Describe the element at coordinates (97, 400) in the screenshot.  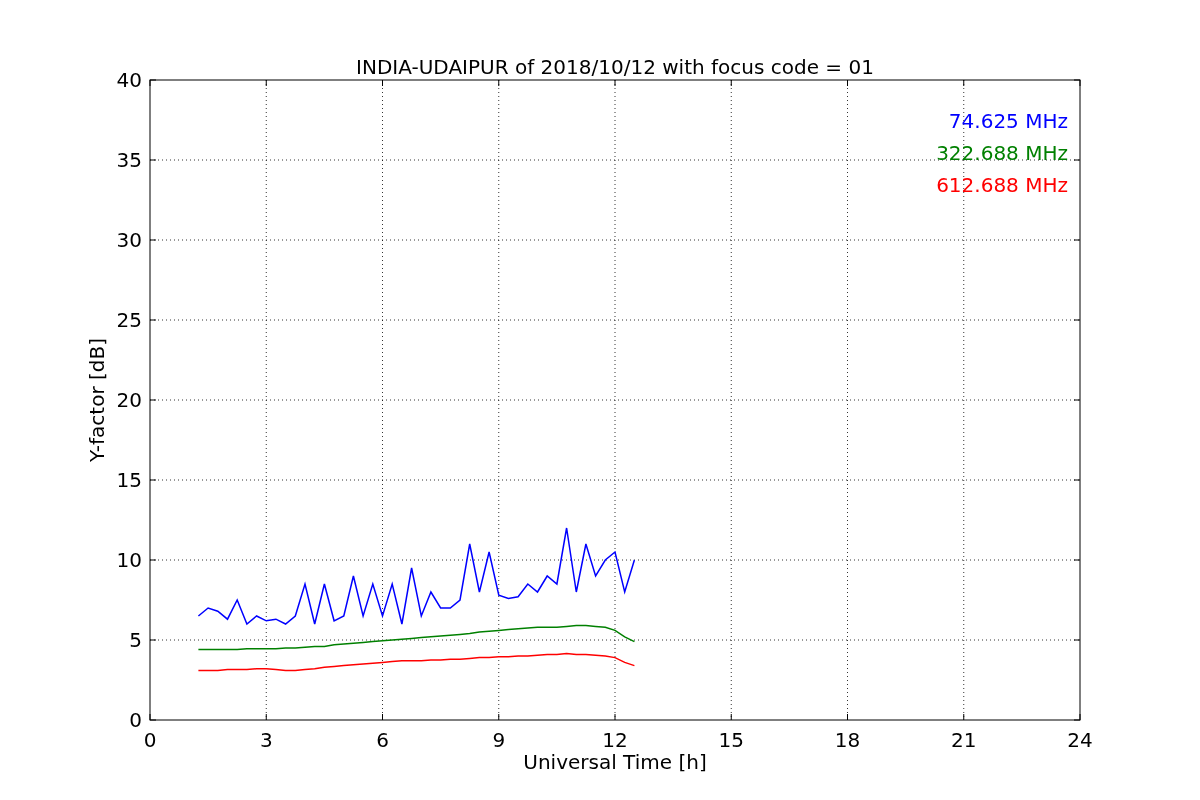
I see `y-axis-label: Y-factor [dB]` at that location.